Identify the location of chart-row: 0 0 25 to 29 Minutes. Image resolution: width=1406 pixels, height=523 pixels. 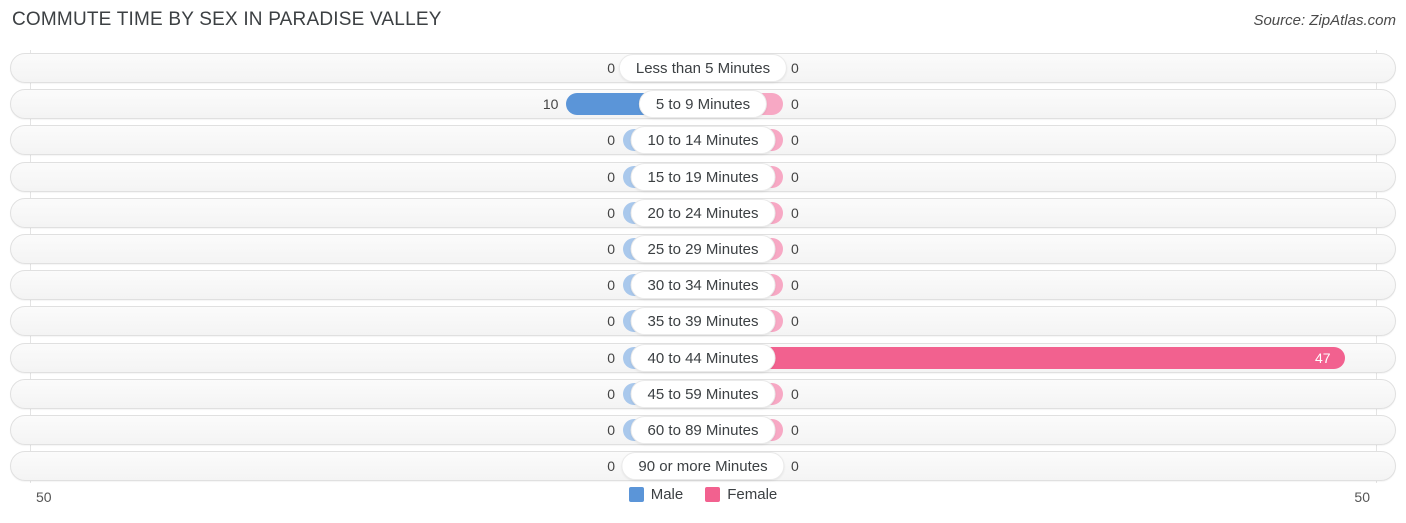
(703, 249).